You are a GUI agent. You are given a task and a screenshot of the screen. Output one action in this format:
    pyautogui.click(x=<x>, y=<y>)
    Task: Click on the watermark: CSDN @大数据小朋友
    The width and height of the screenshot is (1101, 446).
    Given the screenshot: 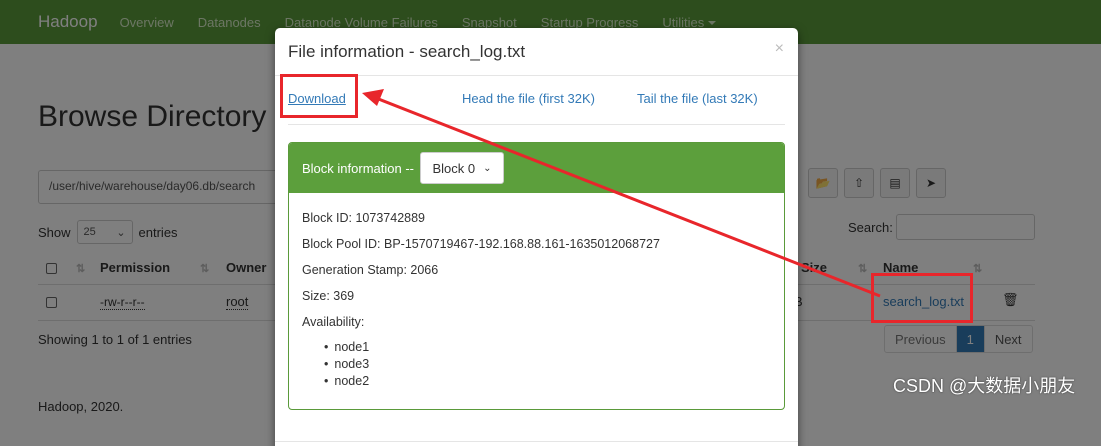 What is the action you would take?
    pyautogui.click(x=984, y=386)
    